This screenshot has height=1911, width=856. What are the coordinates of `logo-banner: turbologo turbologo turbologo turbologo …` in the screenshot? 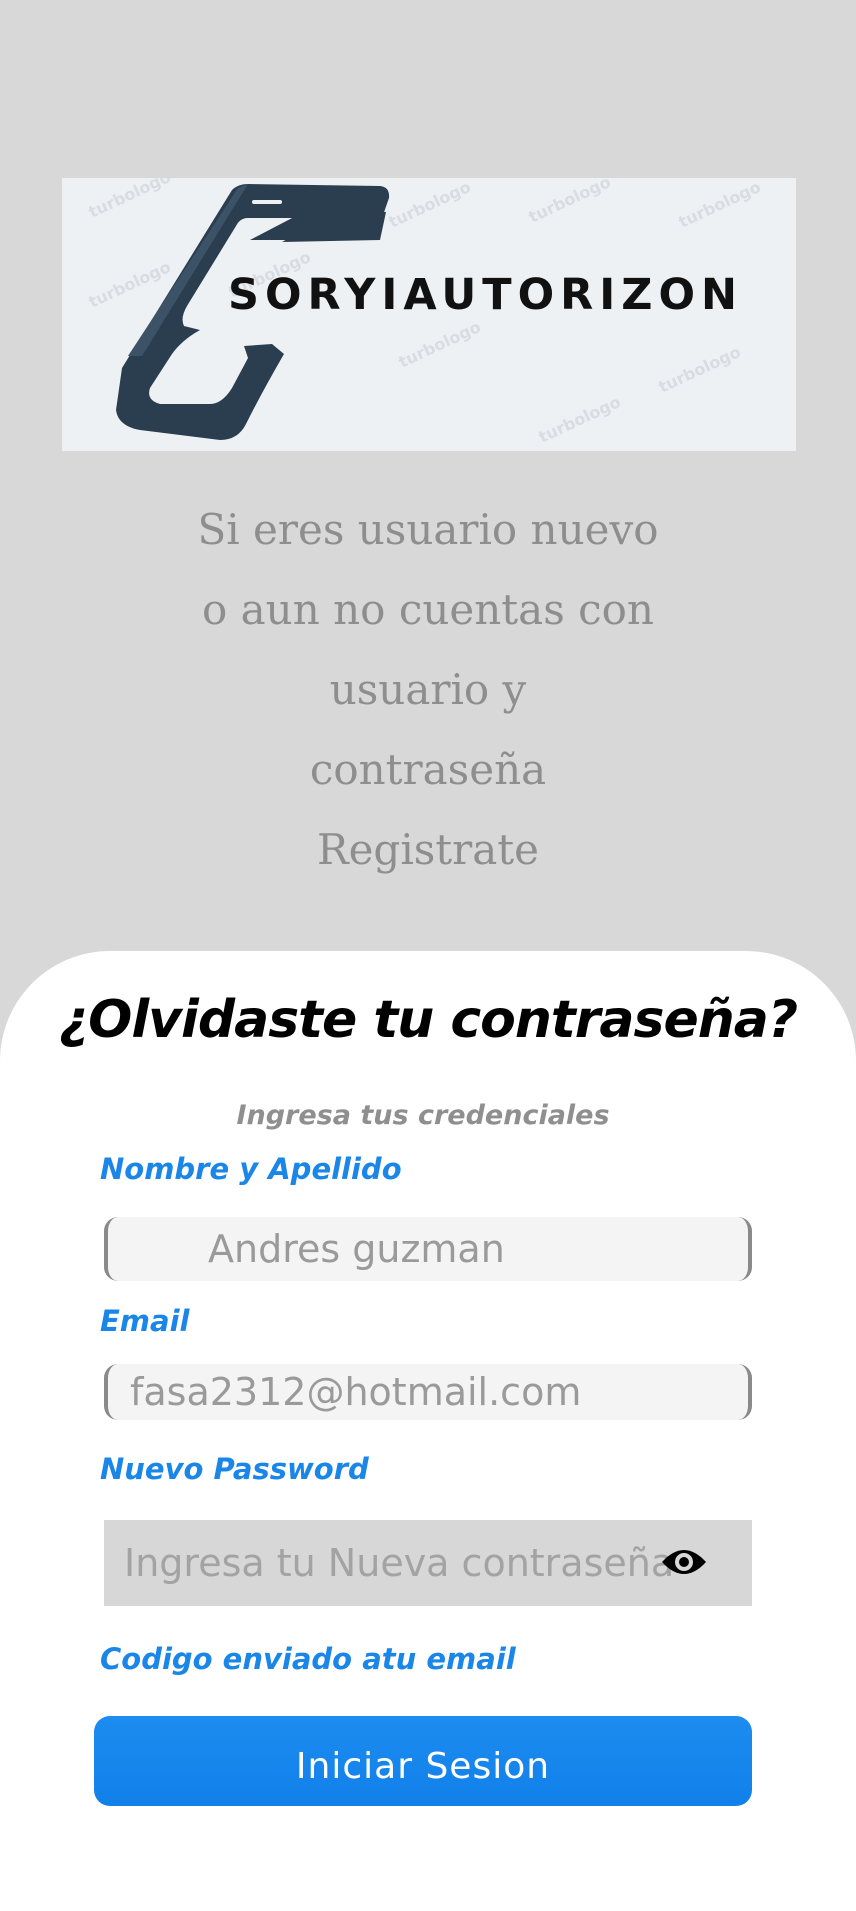 It's located at (429, 314).